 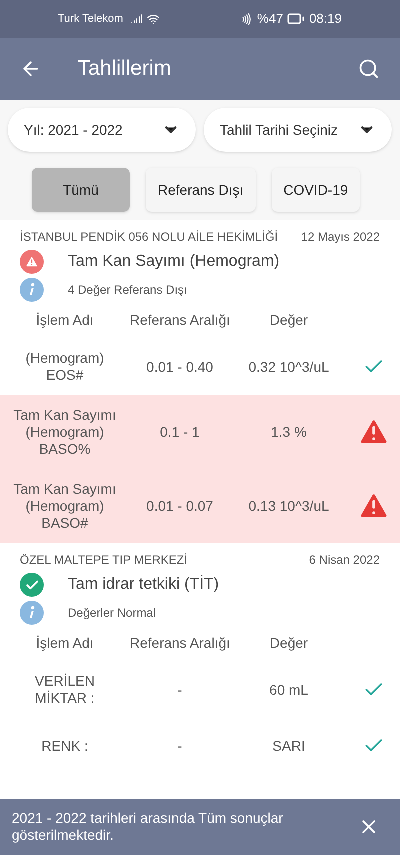 What do you see at coordinates (102, 130) in the screenshot?
I see `dropdown: Yıl: 2021 - 2022` at bounding box center [102, 130].